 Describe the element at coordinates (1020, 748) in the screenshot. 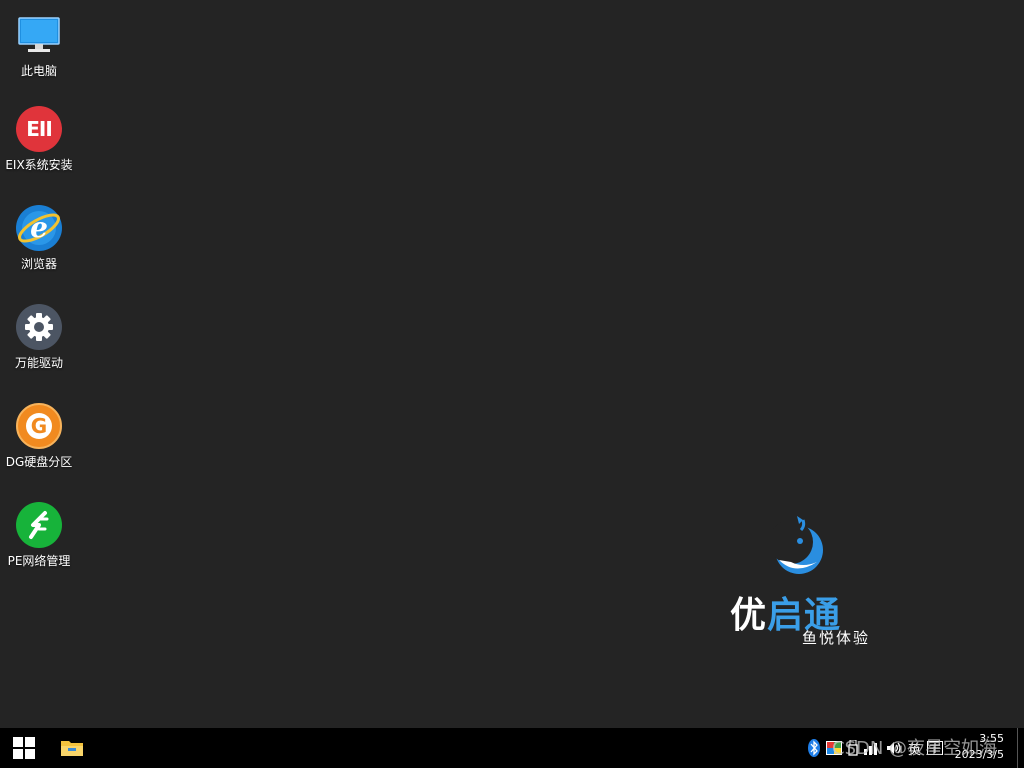

I see `show-desktop-button` at that location.